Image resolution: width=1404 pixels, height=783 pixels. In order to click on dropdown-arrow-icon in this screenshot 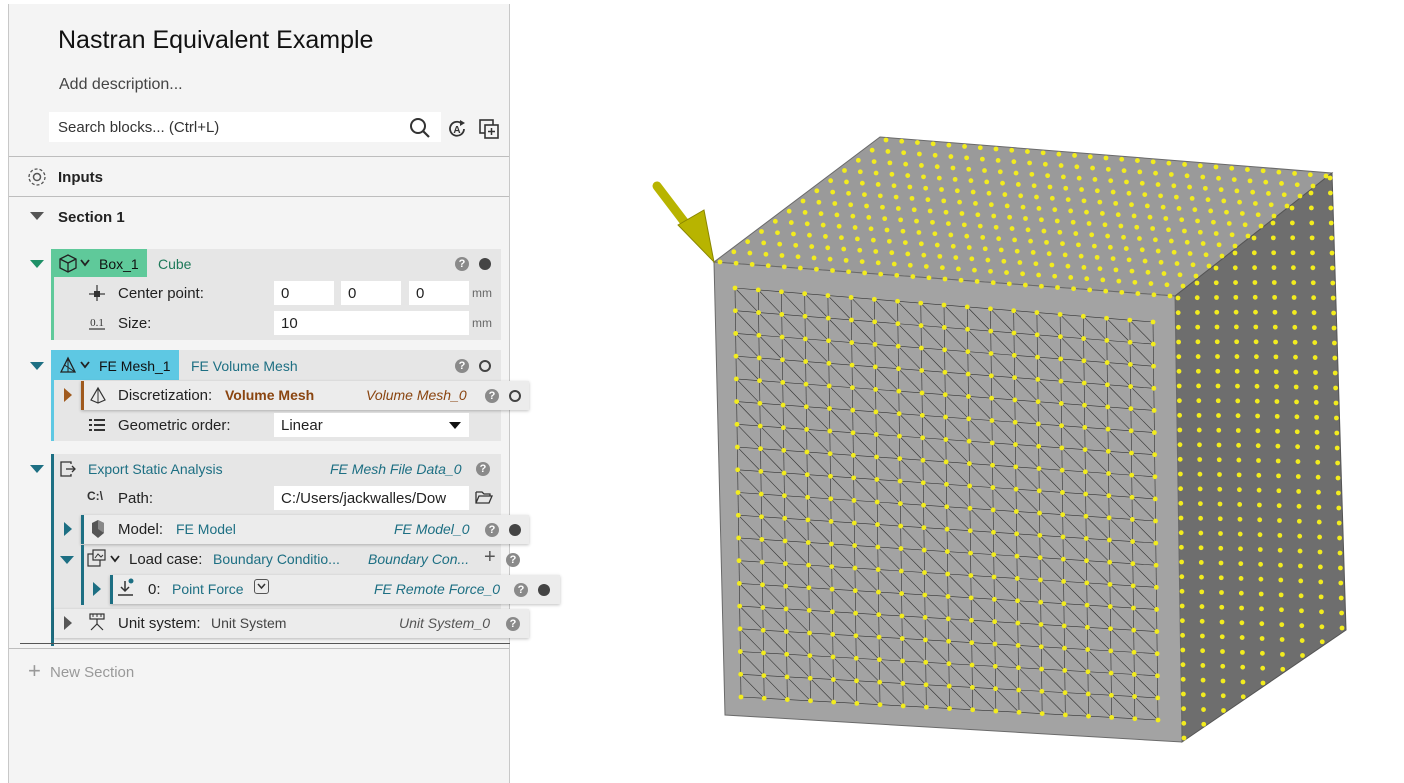, I will do `click(455, 425)`.